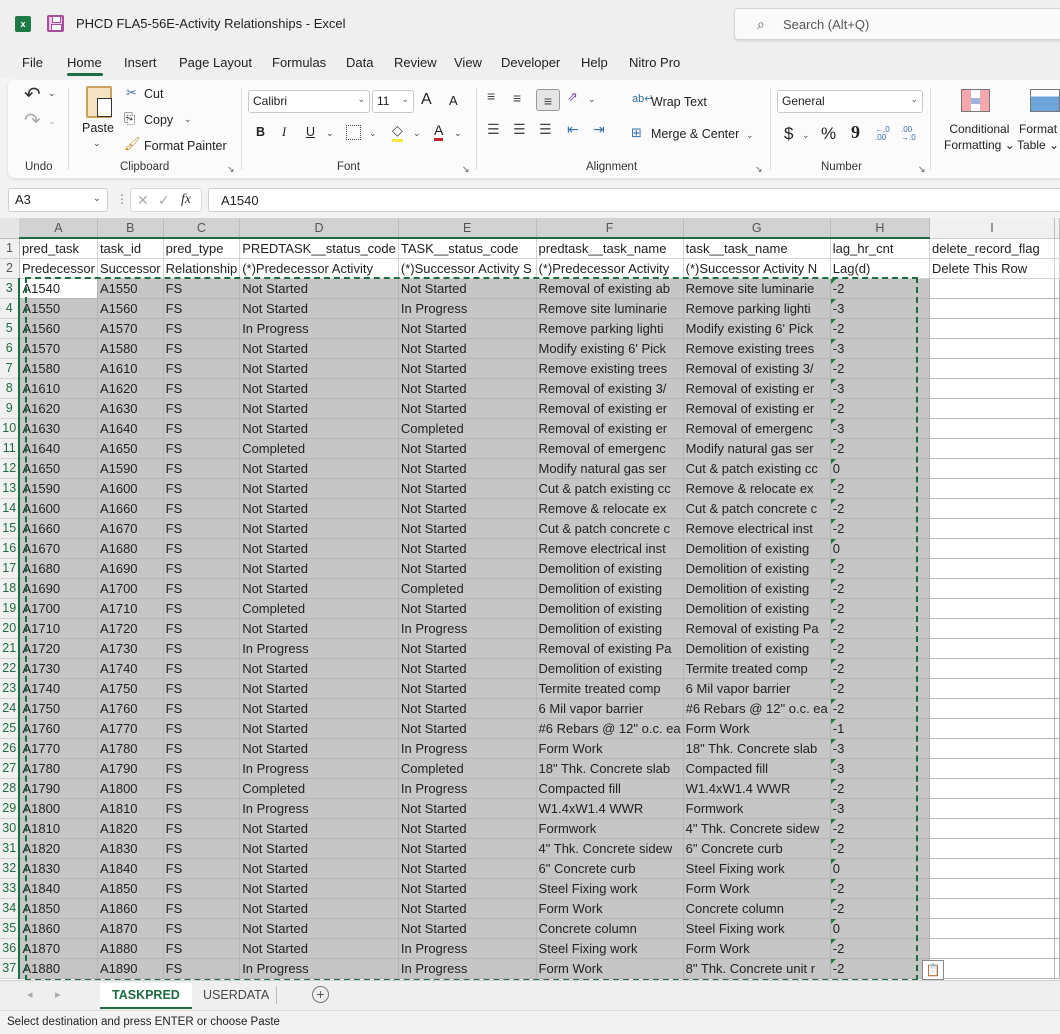 This screenshot has height=1034, width=1060. What do you see at coordinates (130, 608) in the screenshot?
I see `cell-b19: A1710` at bounding box center [130, 608].